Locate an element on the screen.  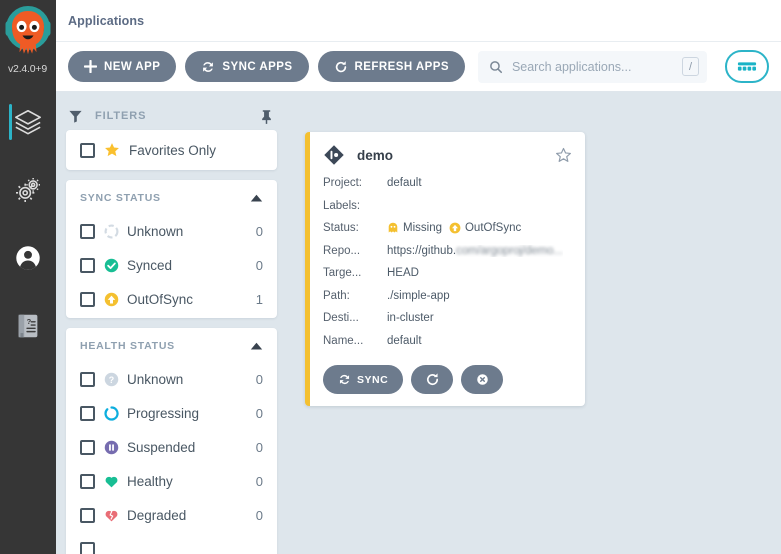
sidebar-item-documentation: ? is located at coordinates (28, 326).